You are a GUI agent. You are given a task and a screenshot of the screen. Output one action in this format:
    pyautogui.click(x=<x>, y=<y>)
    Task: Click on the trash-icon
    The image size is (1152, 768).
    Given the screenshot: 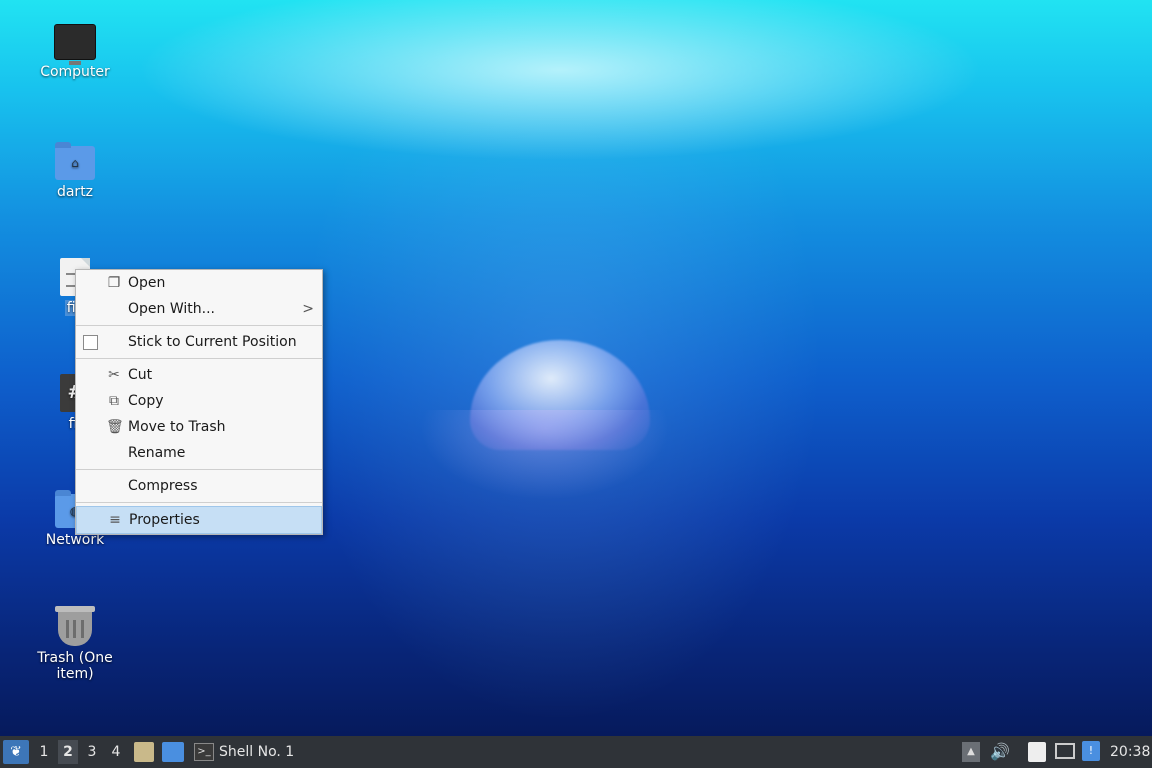 What is the action you would take?
    pyautogui.click(x=75, y=626)
    